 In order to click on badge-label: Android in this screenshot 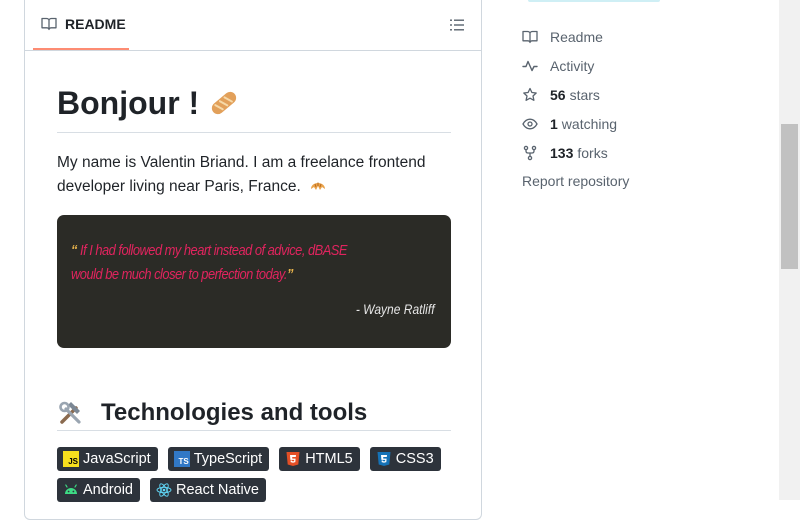, I will do `click(108, 490)`.